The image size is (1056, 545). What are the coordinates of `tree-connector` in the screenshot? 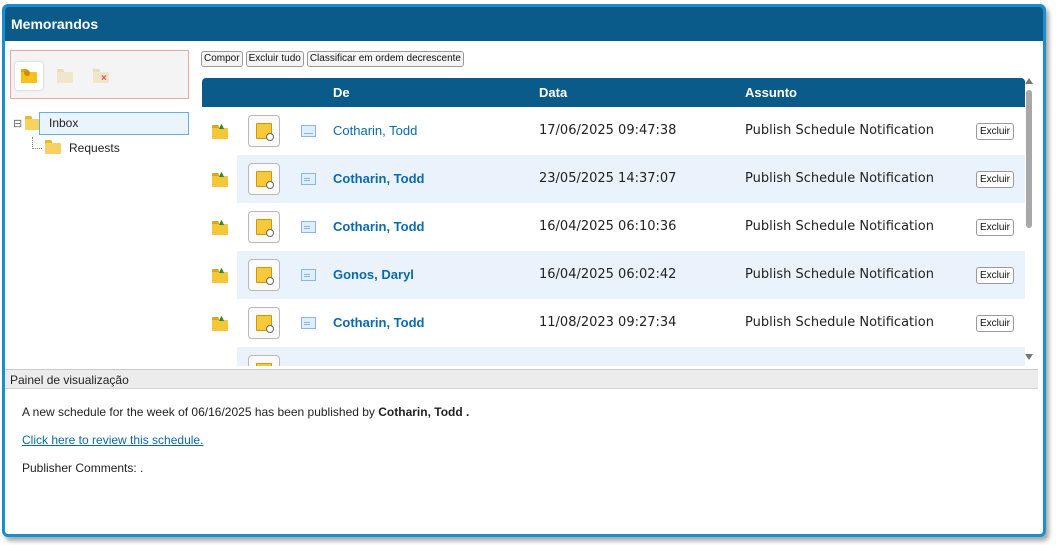 It's located at (37, 149).